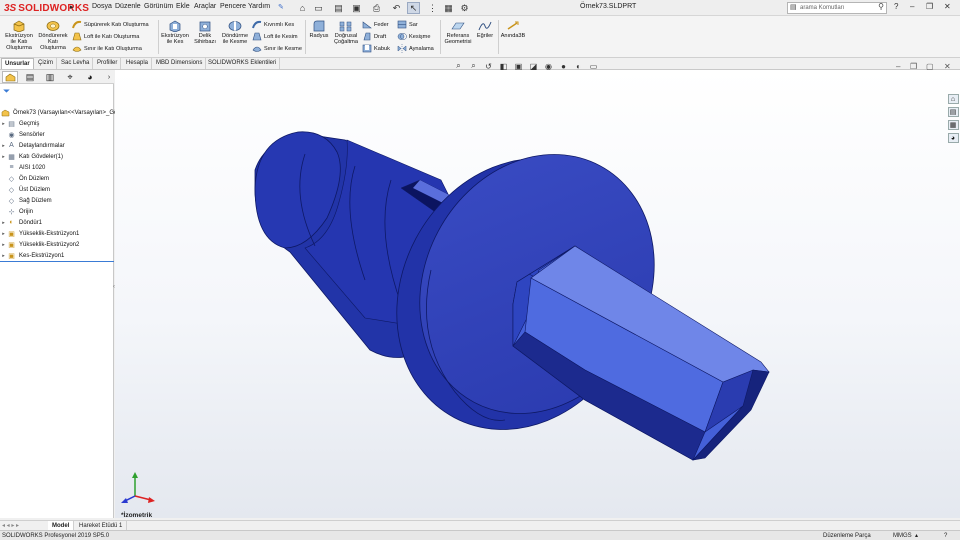 This screenshot has width=960, height=540. What do you see at coordinates (953, 99) in the screenshot?
I see `solidworks-resources-icon: ⌂` at bounding box center [953, 99].